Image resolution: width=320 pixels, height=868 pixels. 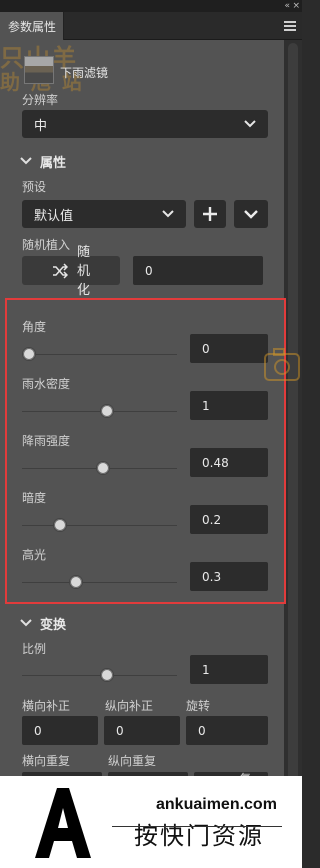 I want to click on collapse-panel-icon: «, so click(x=287, y=6).